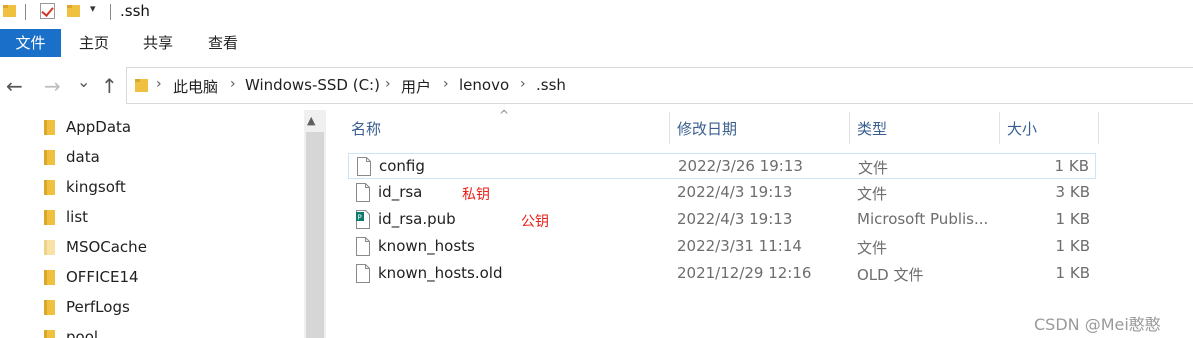  Describe the element at coordinates (707, 130) in the screenshot. I see `column-header-date: 修改日期` at that location.